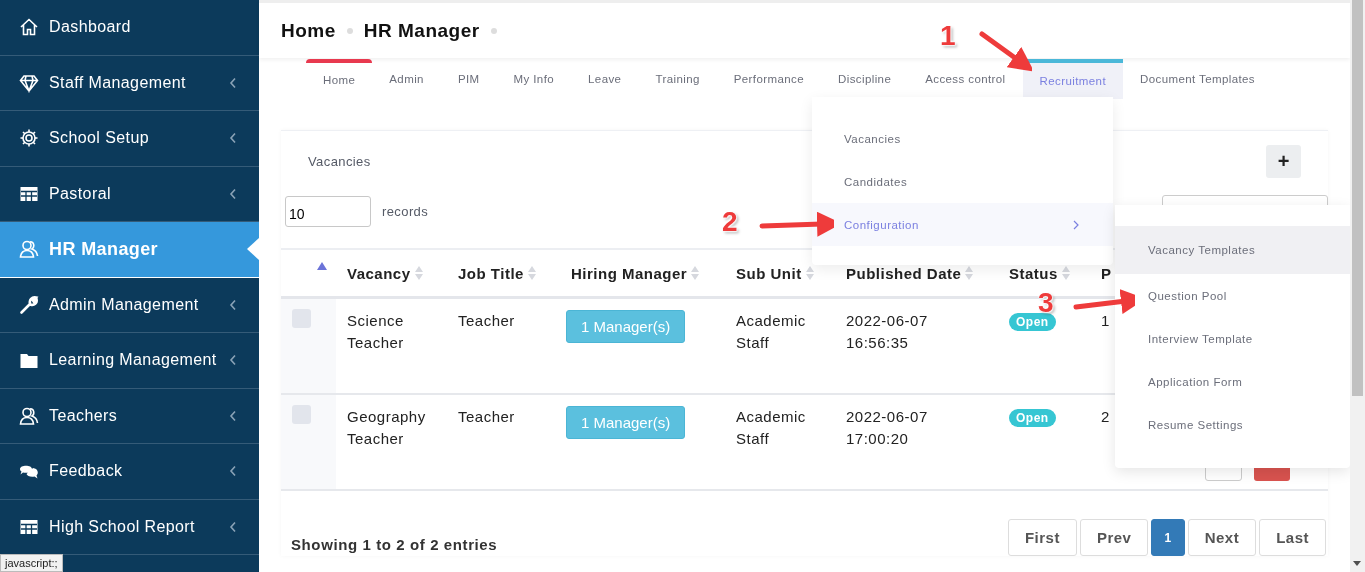 Image resolution: width=1365 pixels, height=572 pixels. What do you see at coordinates (124, 304) in the screenshot?
I see `sidebar-item-label: Admin Management` at bounding box center [124, 304].